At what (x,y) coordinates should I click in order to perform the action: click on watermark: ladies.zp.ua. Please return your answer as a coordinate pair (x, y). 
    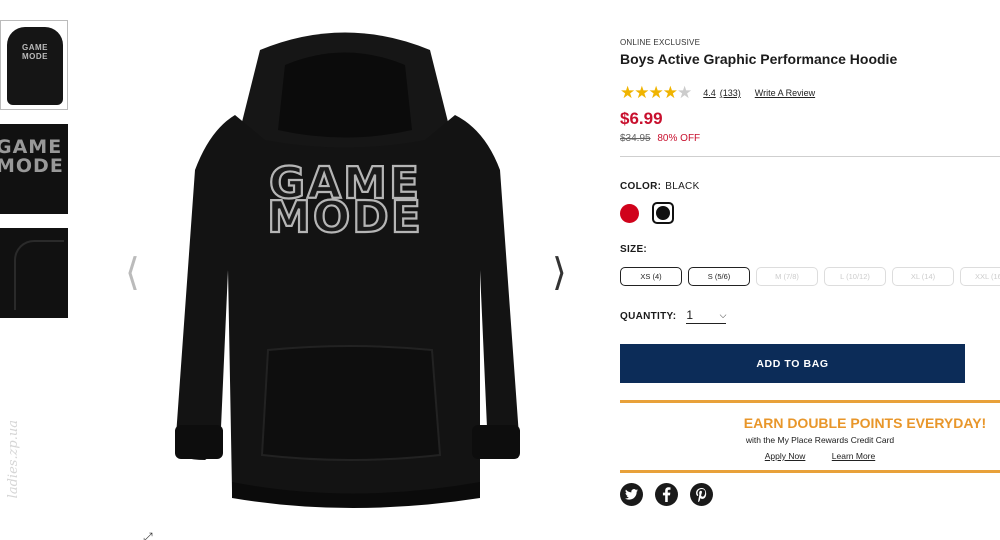
    Looking at the image, I should click on (13, 459).